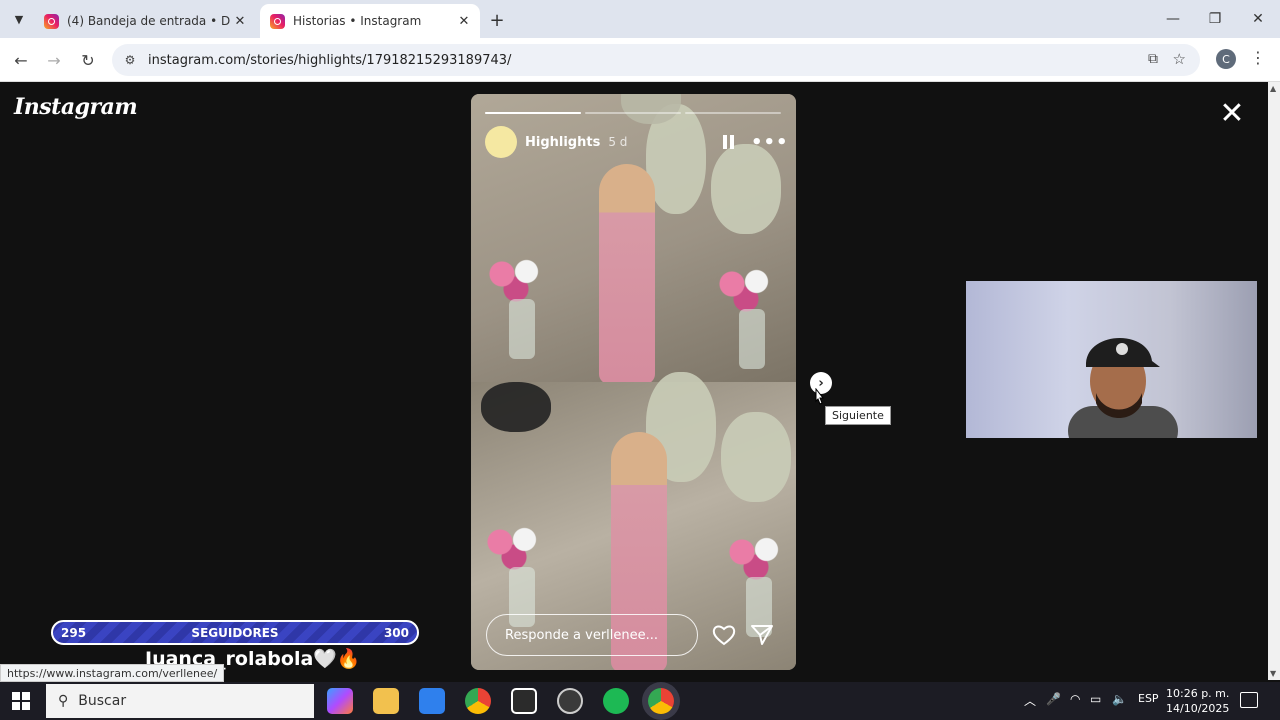 This screenshot has width=1280, height=720. What do you see at coordinates (1095, 699) in the screenshot?
I see `battery-icon: ▭` at bounding box center [1095, 699].